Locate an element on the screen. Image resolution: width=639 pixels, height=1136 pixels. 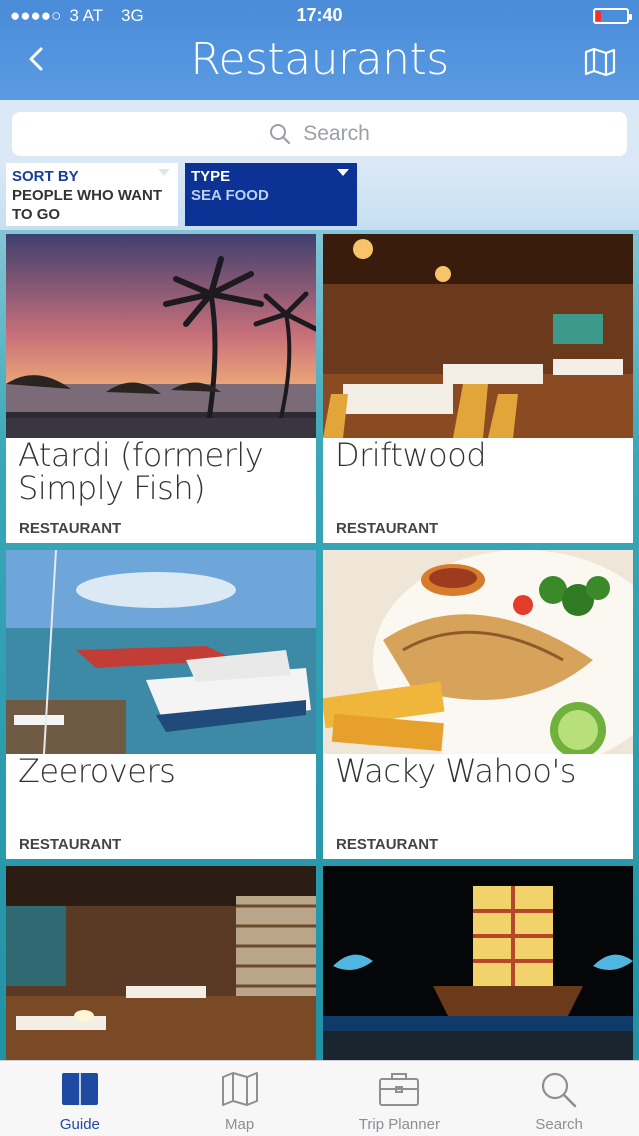
tab-guide: Guide is located at coordinates (80, 1098).